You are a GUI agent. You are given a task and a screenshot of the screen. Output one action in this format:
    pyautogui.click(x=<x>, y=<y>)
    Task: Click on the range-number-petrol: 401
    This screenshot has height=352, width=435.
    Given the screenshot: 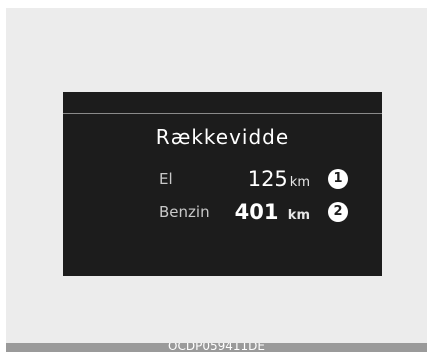 What is the action you would take?
    pyautogui.click(x=256, y=212)
    